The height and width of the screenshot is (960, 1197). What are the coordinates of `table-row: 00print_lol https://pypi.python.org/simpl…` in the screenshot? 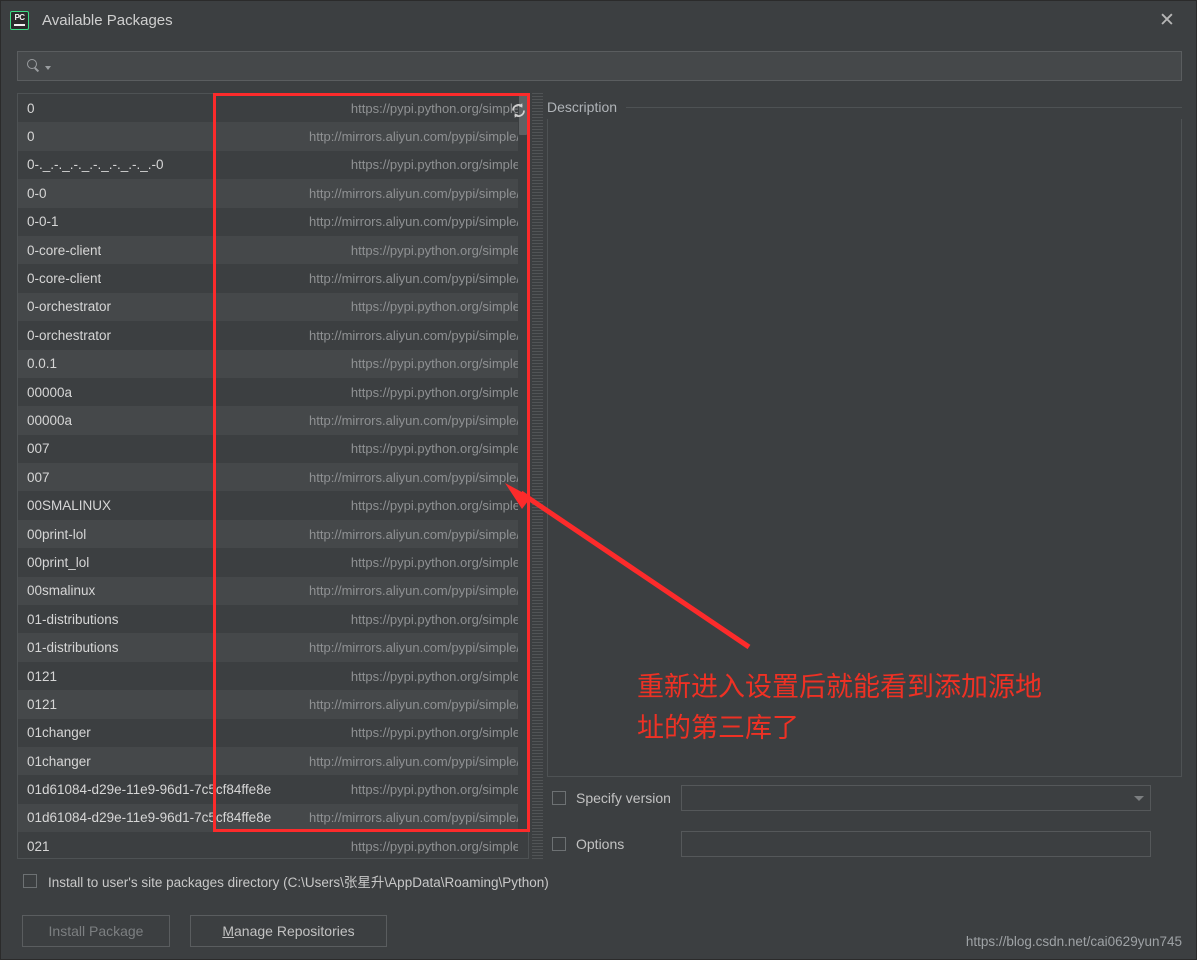 It's located at (273, 562).